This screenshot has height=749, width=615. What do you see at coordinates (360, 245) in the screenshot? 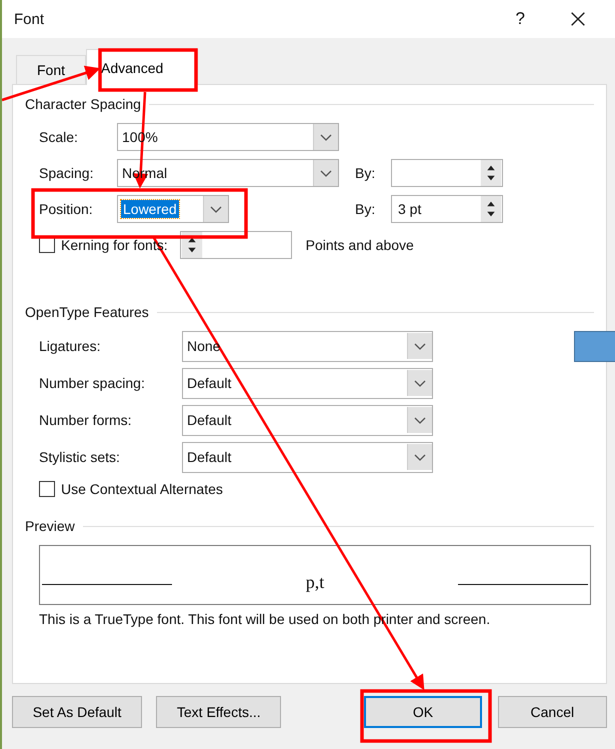
I see `field-label: Points and above` at bounding box center [360, 245].